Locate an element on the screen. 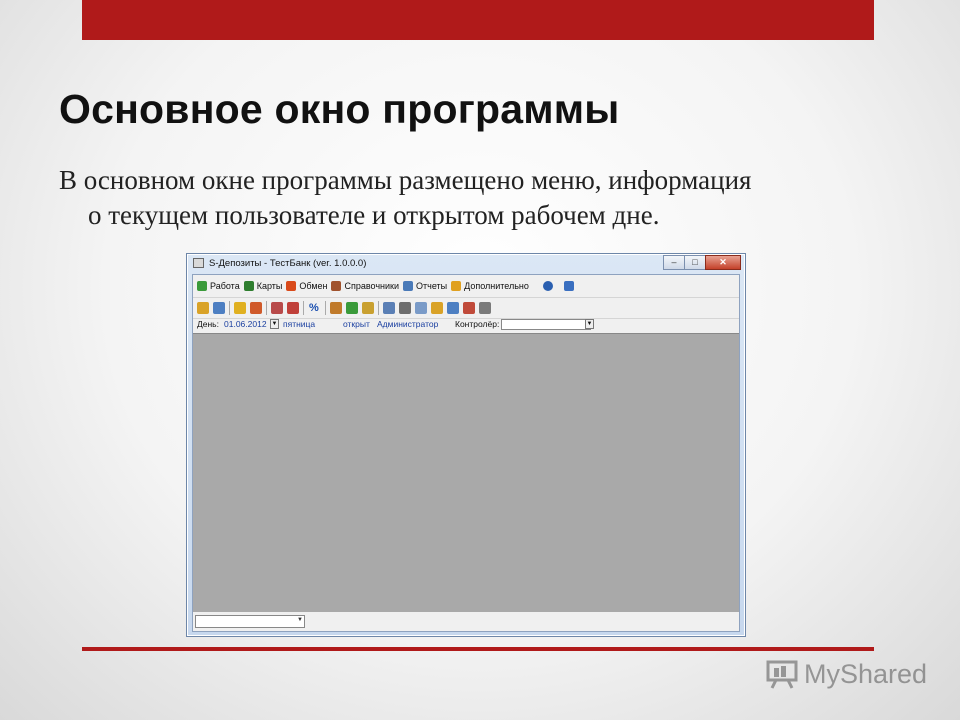 Image resolution: width=960 pixels, height=720 pixels. extra-icon is located at coordinates (456, 286).